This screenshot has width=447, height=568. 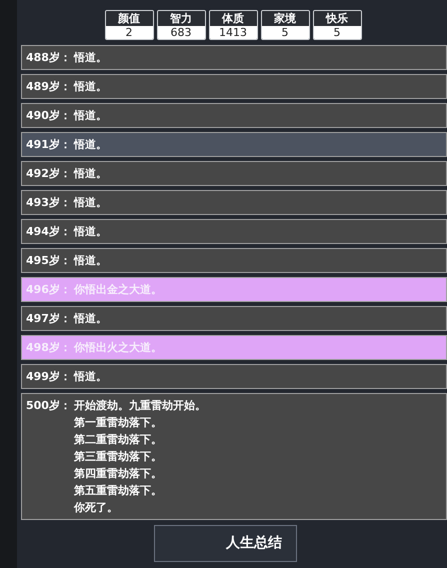 What do you see at coordinates (49, 348) in the screenshot?
I see `age-label: 498岁：` at bounding box center [49, 348].